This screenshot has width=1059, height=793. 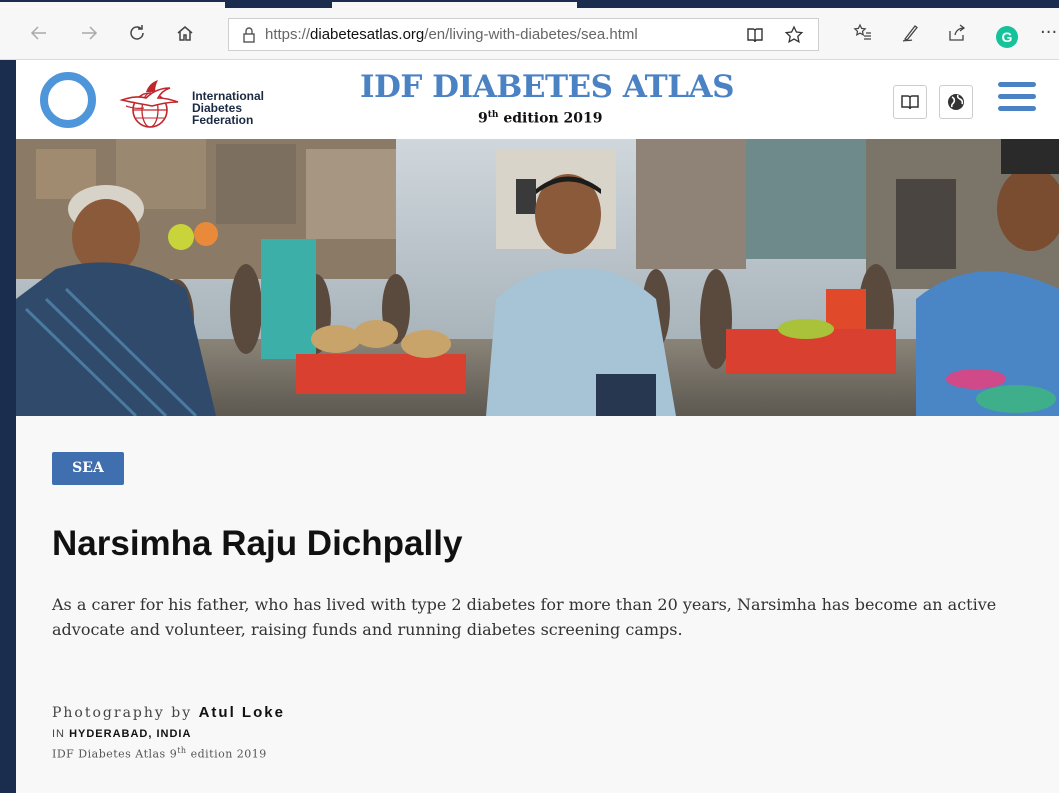 What do you see at coordinates (257, 543) in the screenshot?
I see `person-name-heading: Narsimha Raju Dichpally` at bounding box center [257, 543].